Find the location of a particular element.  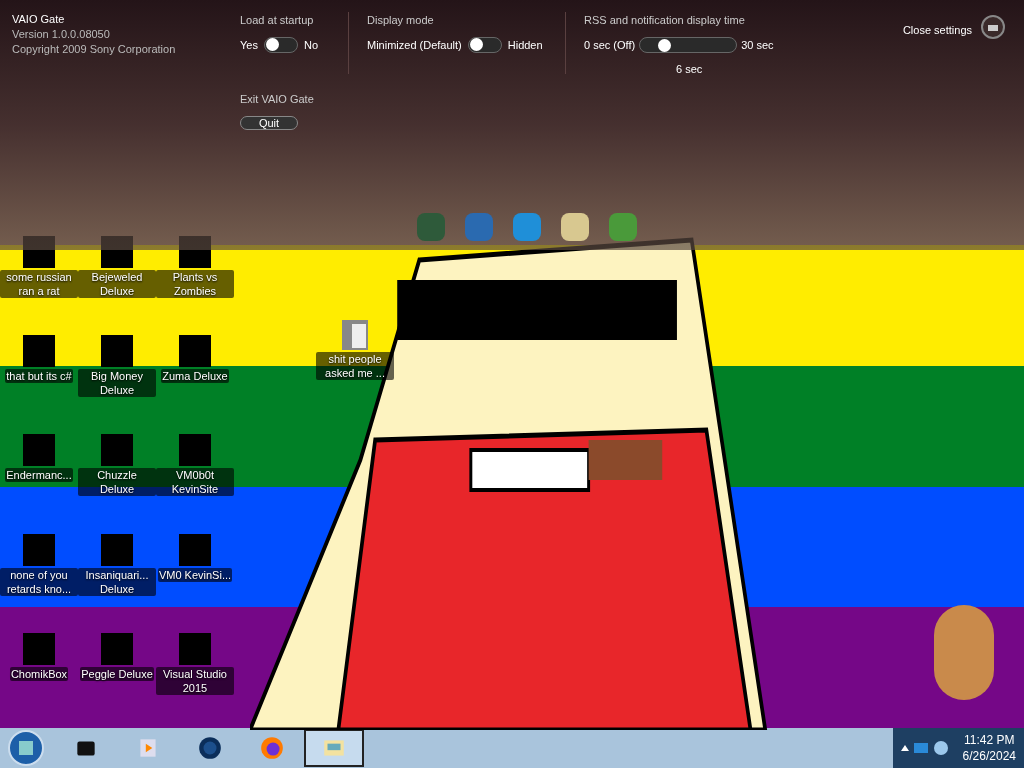

clock-date: 6/26/2024 is located at coordinates (989, 756).